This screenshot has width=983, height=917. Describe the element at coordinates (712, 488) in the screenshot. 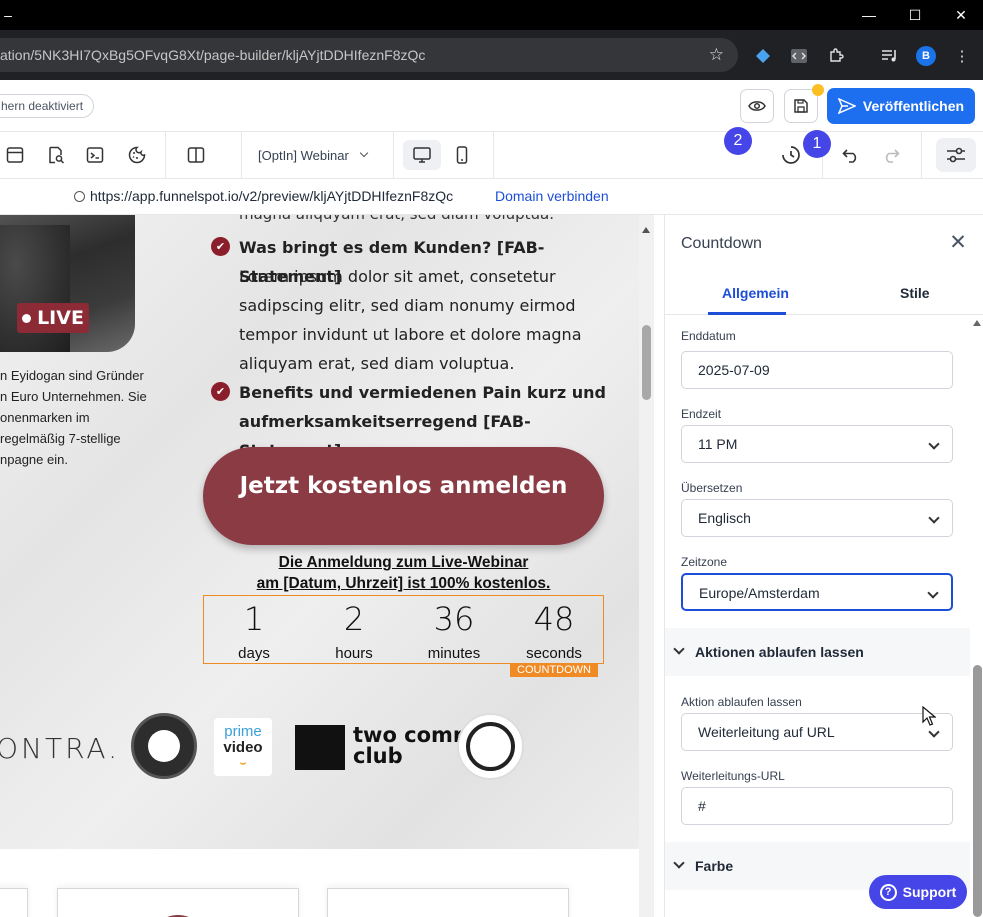

I see `uebersetzen-label: Übersetzen` at that location.